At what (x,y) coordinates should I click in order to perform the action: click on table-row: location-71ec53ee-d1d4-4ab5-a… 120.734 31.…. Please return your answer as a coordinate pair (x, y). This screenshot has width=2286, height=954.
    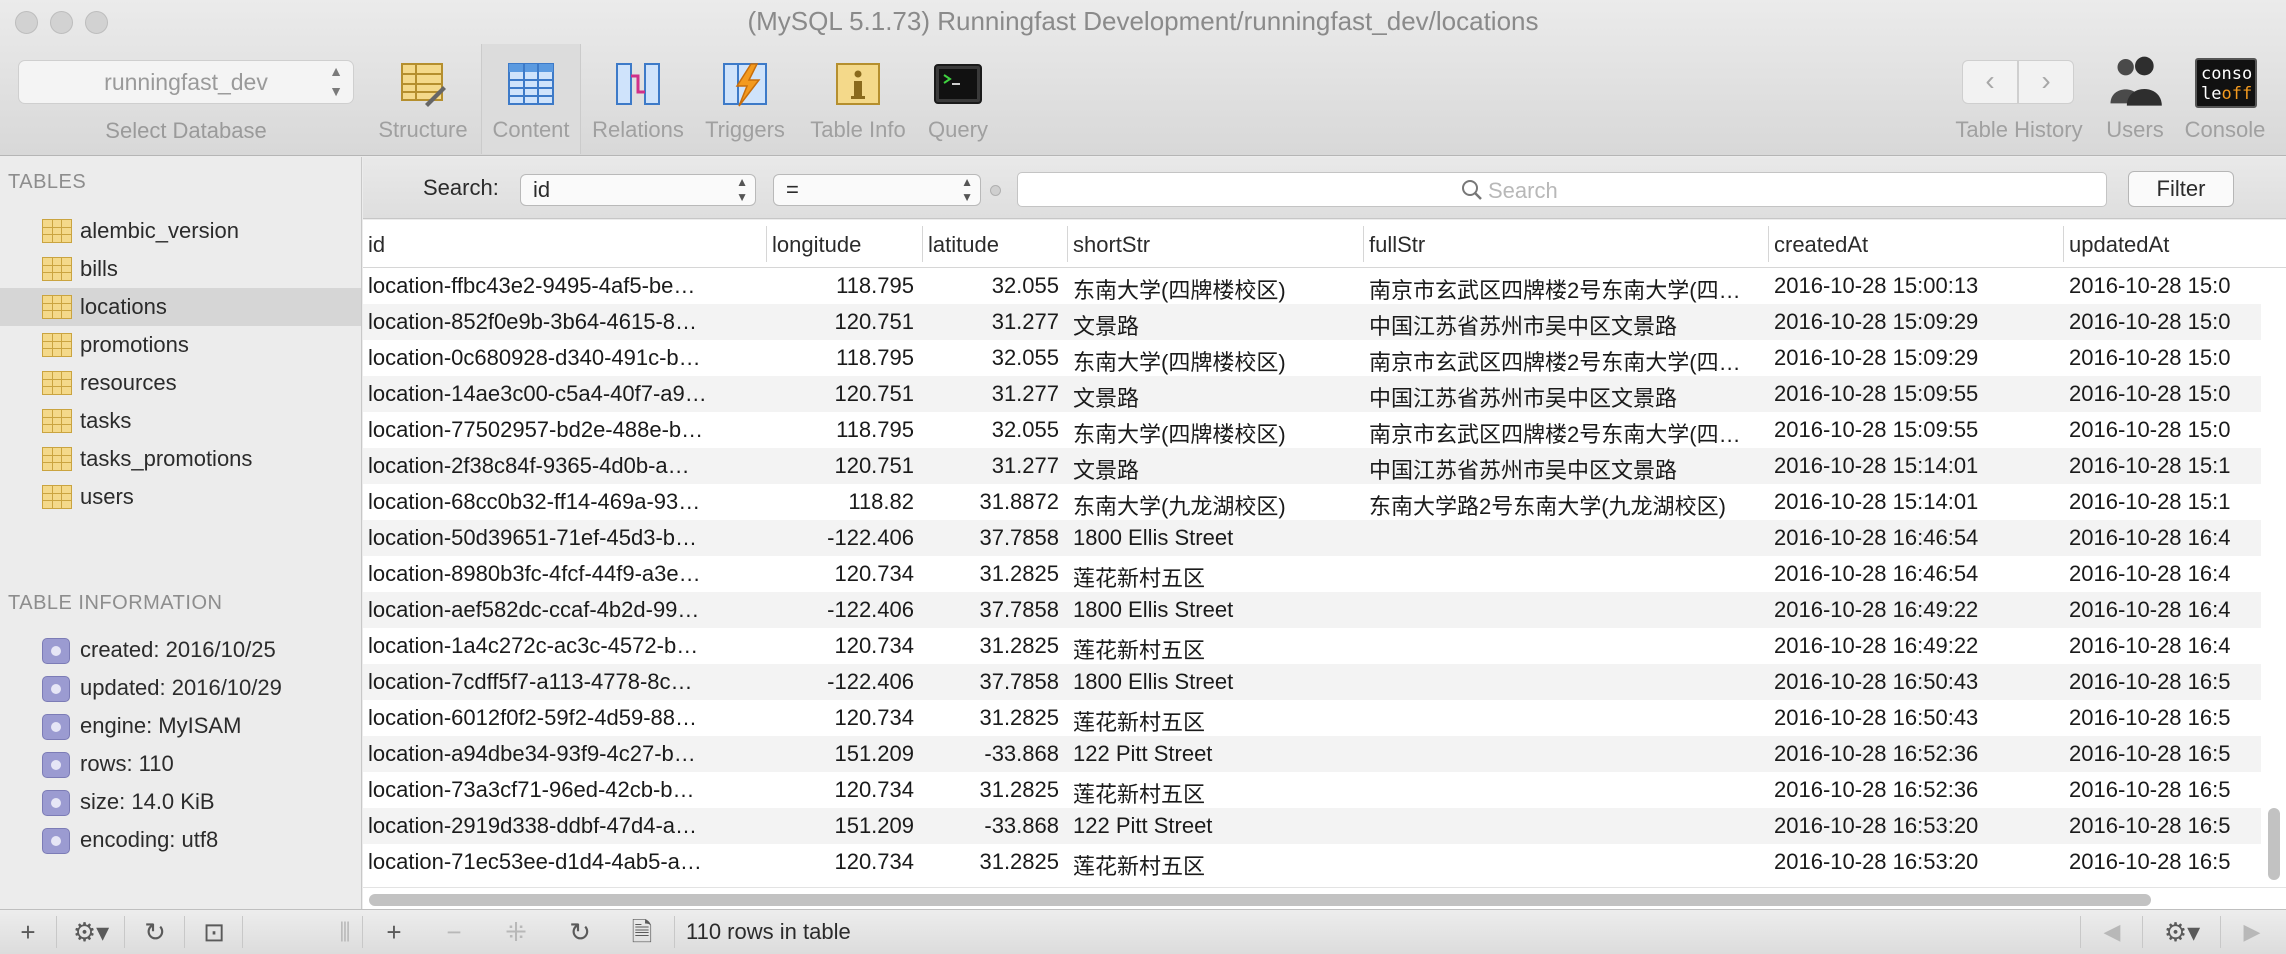
    Looking at the image, I should click on (1324, 862).